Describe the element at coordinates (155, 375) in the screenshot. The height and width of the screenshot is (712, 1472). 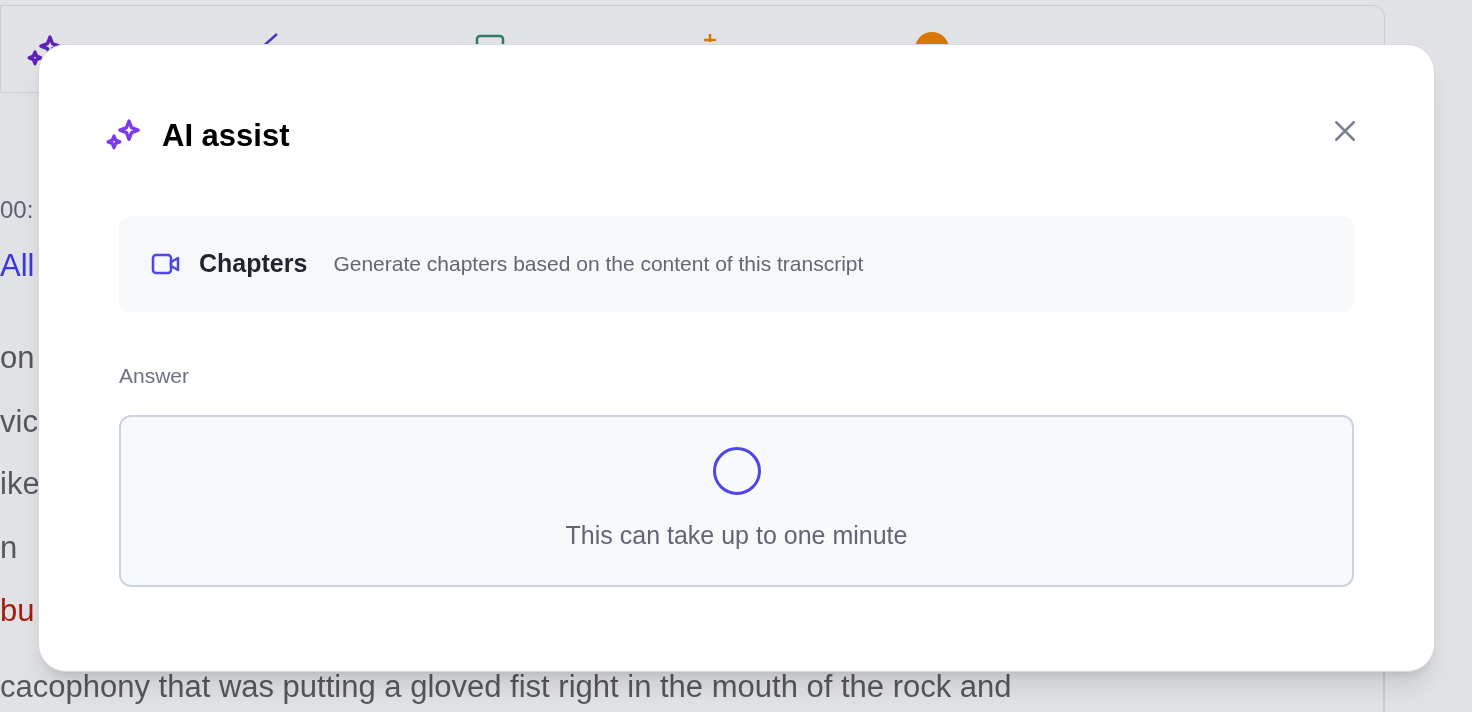
I see `answer-label: Answer` at that location.